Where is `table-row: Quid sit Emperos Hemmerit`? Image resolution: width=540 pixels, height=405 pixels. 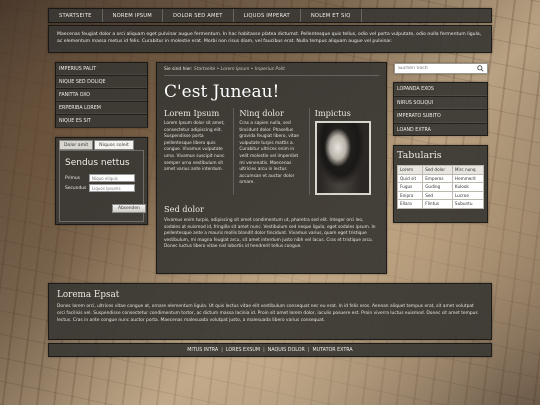
table-row: Quid sit Emperos Hemmerit is located at coordinates (440, 178).